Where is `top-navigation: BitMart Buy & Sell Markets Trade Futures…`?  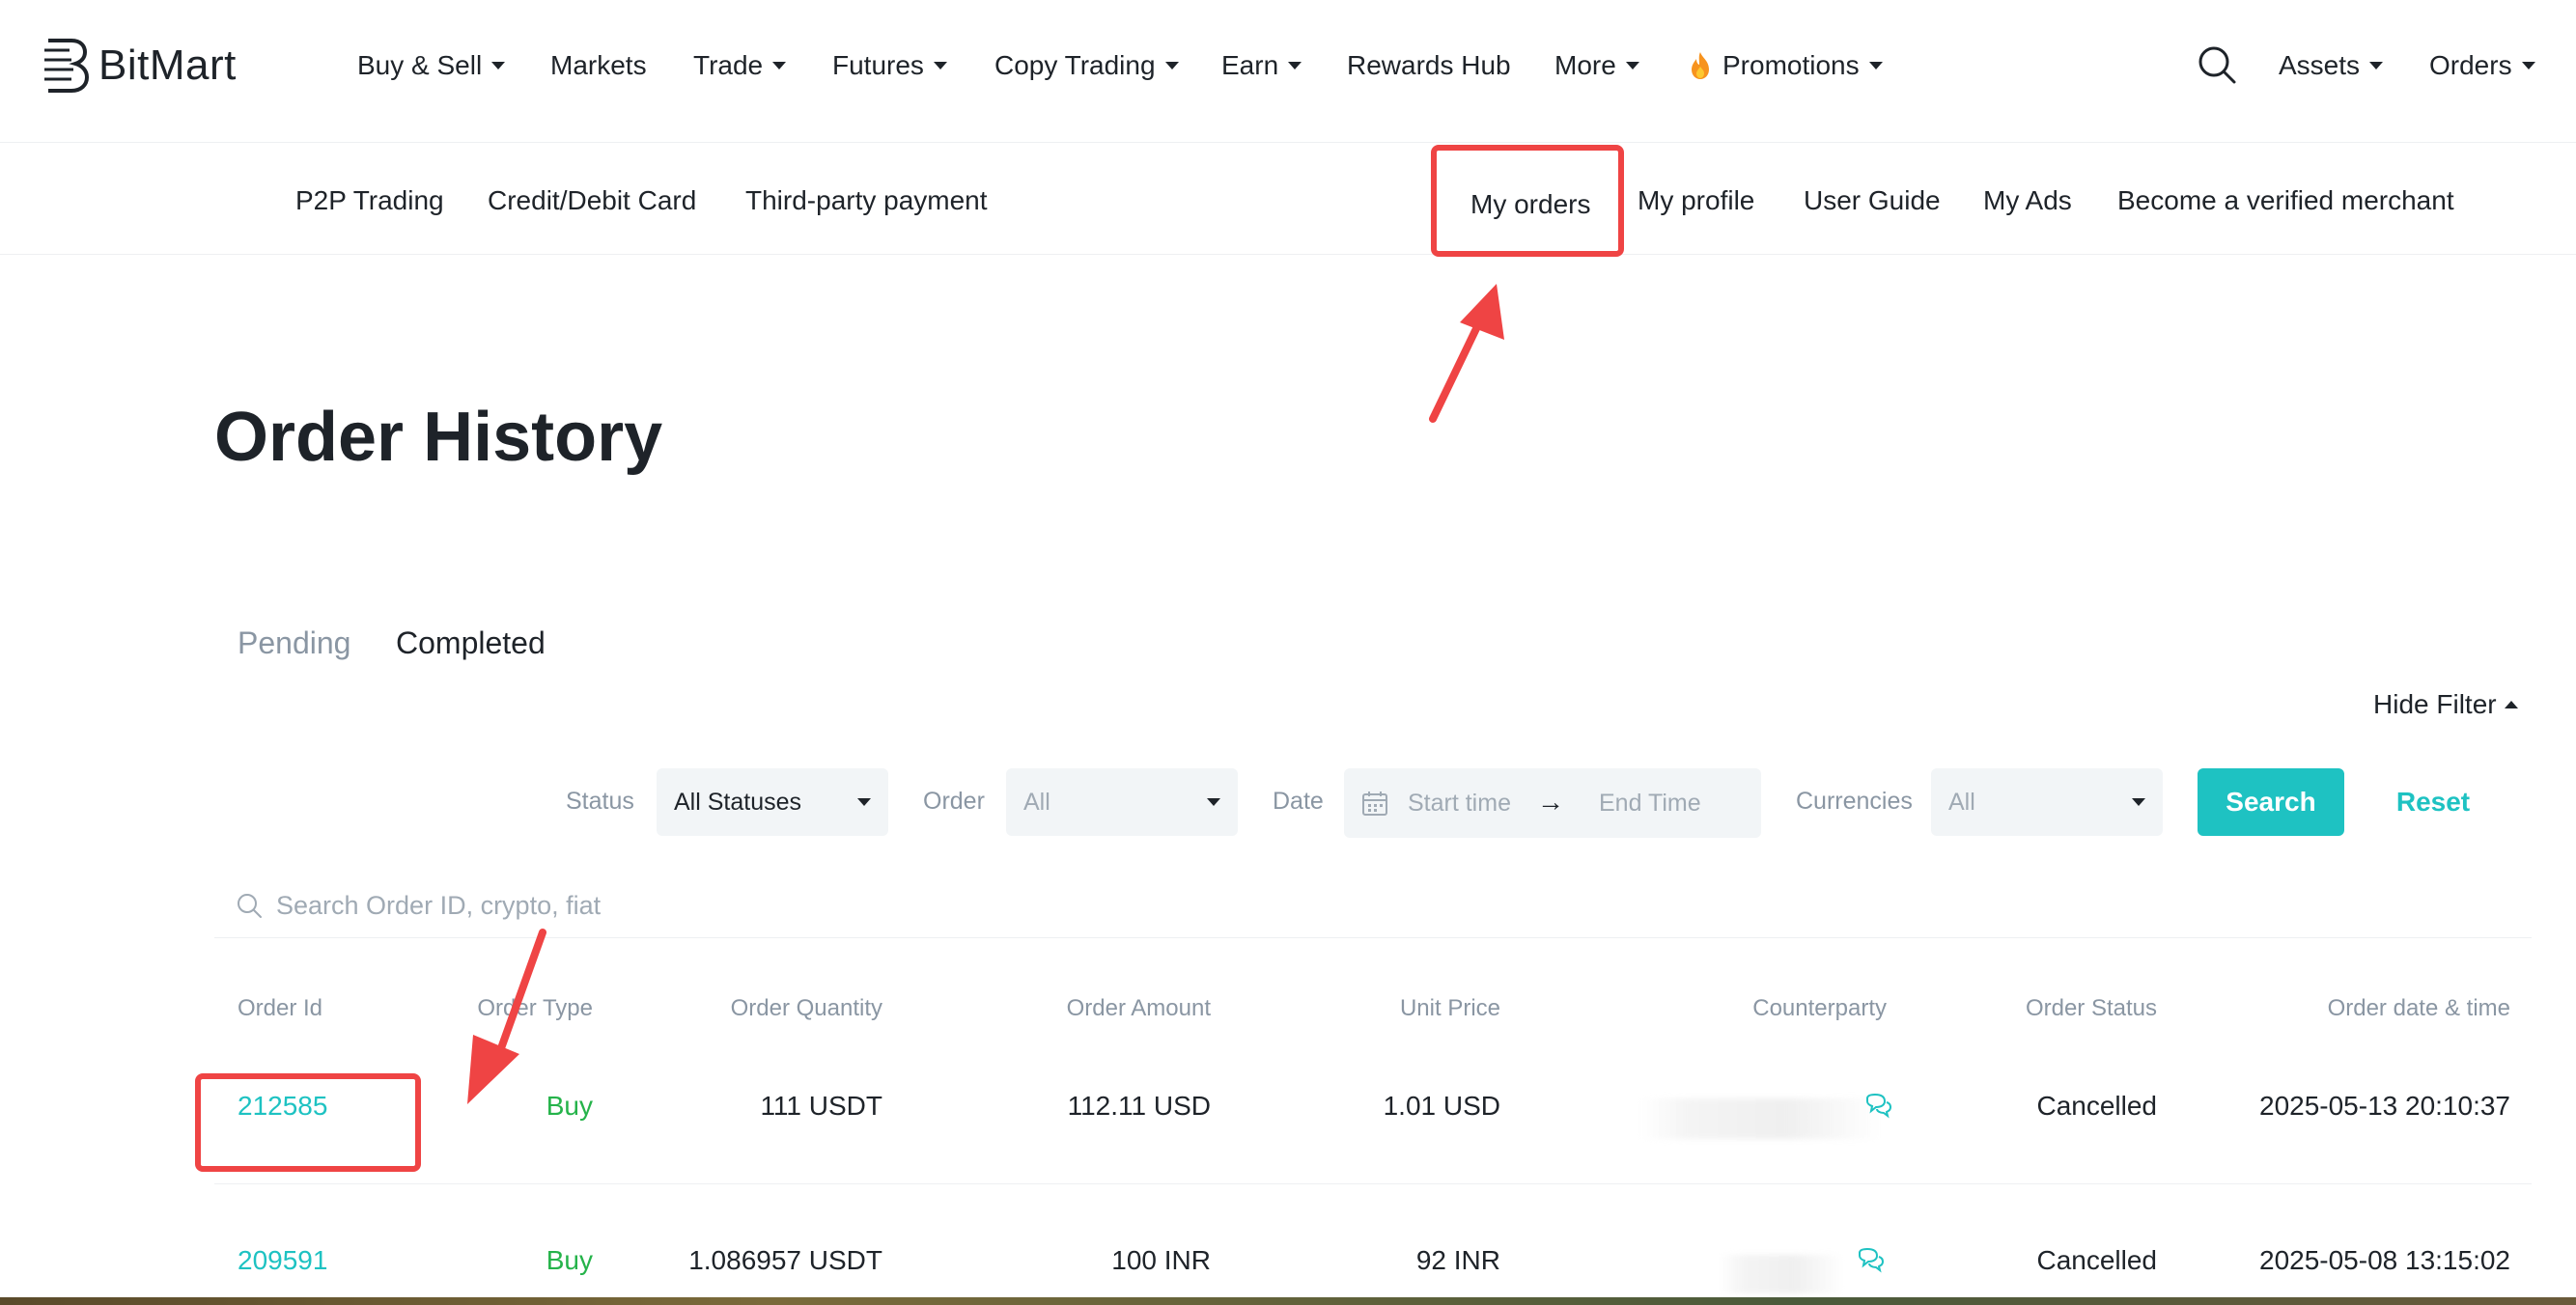
top-navigation: BitMart Buy & Sell Markets Trade Futures… is located at coordinates (1288, 71).